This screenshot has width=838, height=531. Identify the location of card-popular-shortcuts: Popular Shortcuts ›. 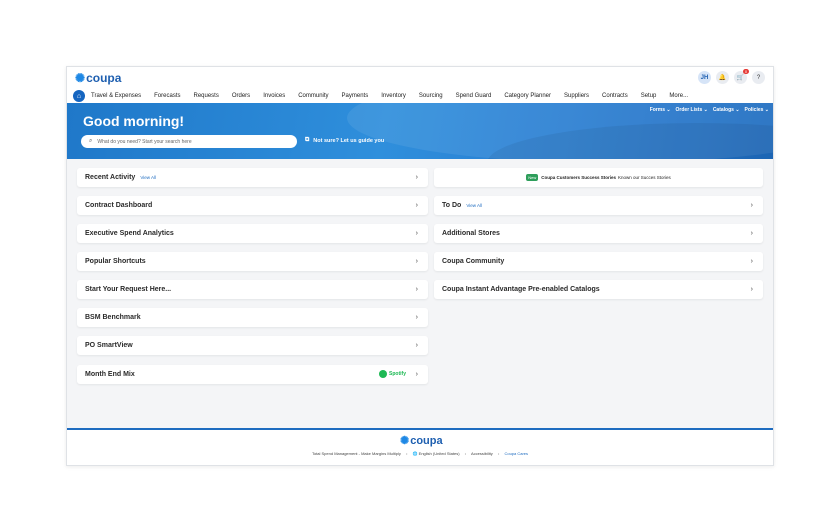
(252, 261).